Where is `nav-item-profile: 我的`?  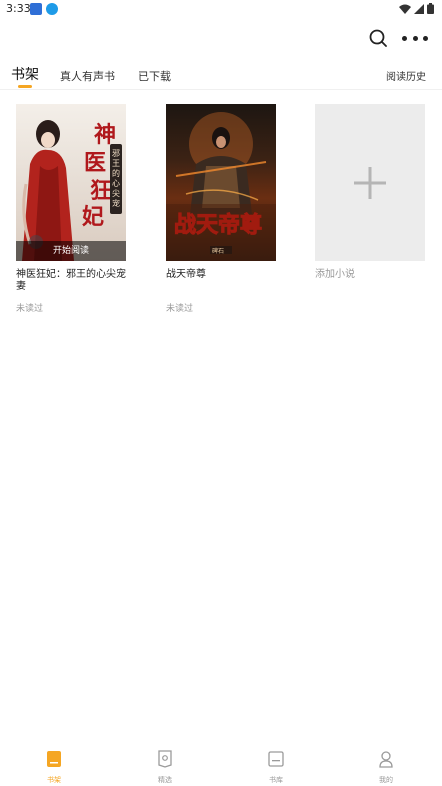
nav-item-profile: 我的 is located at coordinates (386, 767).